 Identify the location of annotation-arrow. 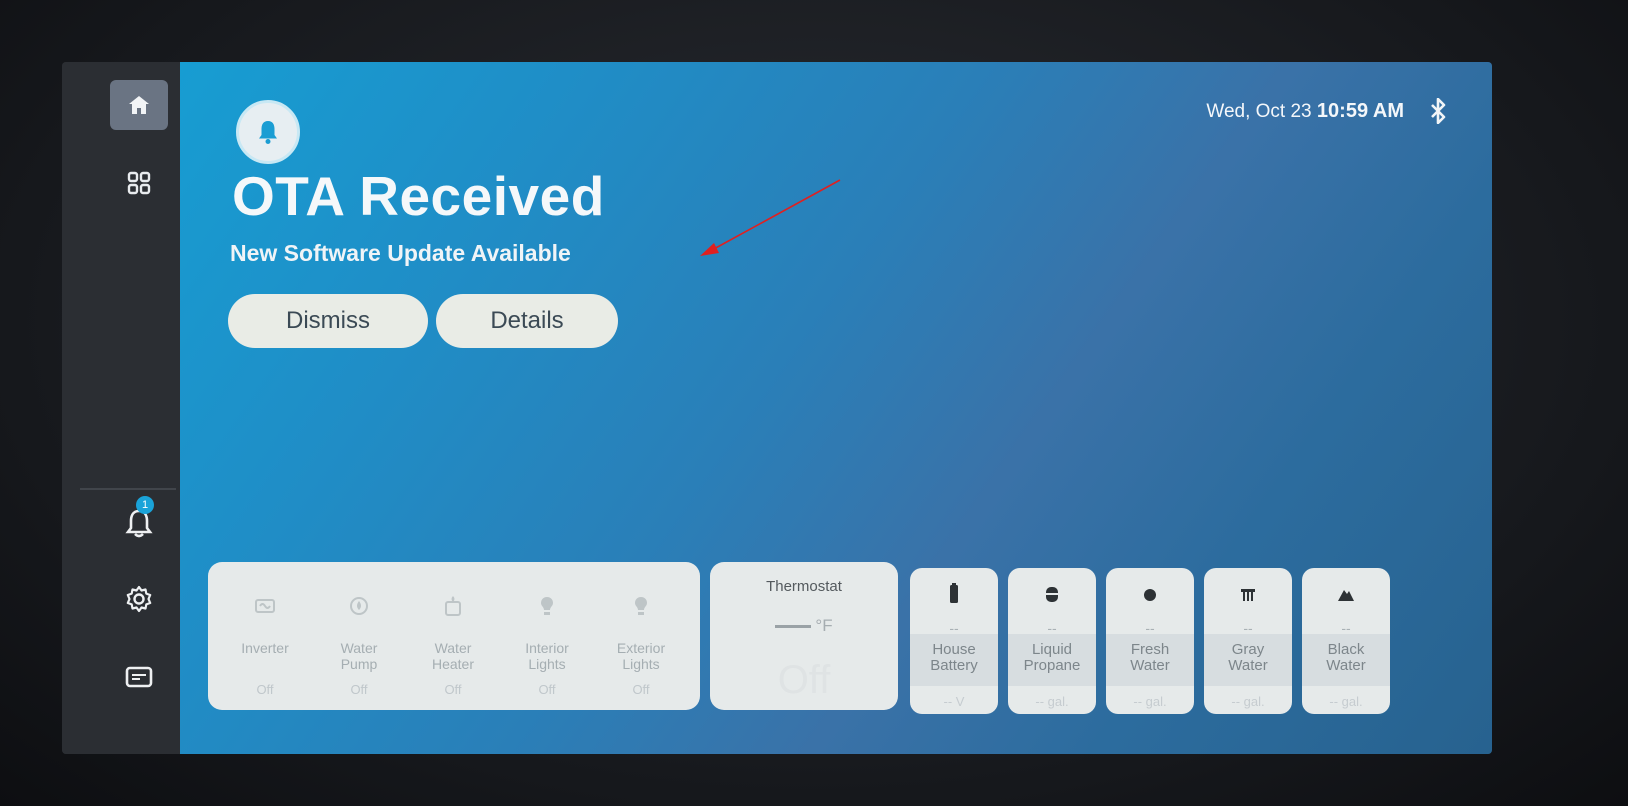
(770, 217).